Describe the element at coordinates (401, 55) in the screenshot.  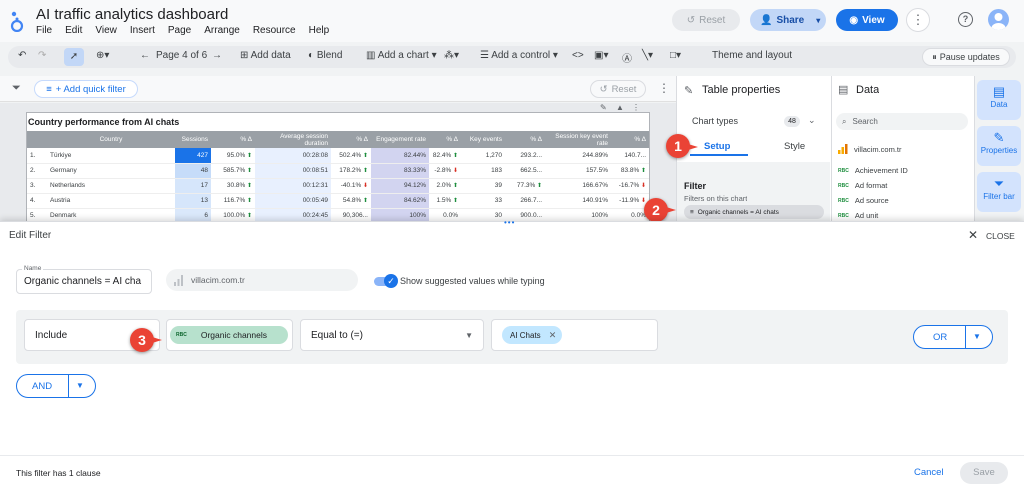
I see `add-chart-button: ▥ Add a chart ▾` at that location.